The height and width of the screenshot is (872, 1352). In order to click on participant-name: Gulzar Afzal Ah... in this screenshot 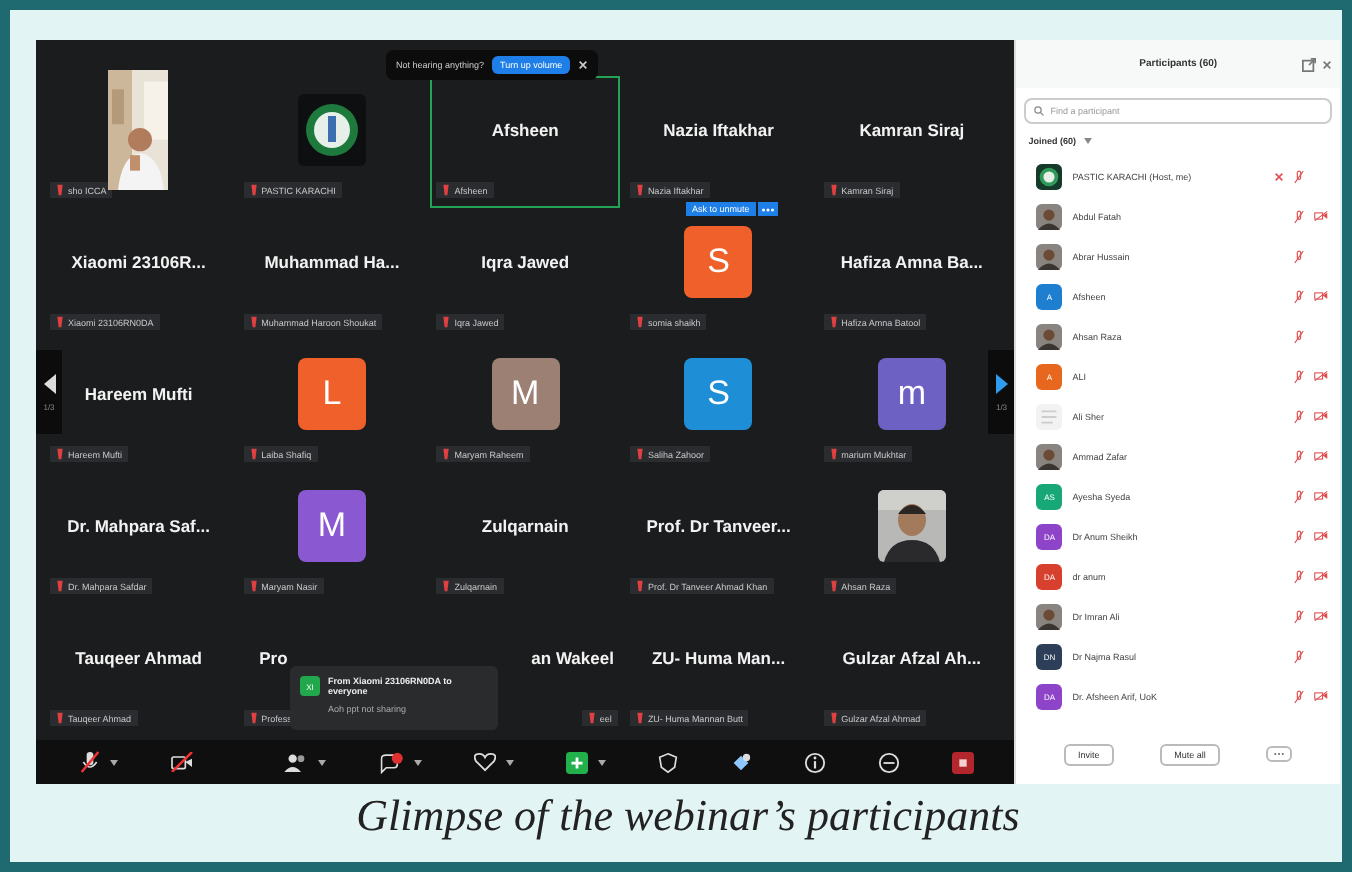, I will do `click(912, 658)`.